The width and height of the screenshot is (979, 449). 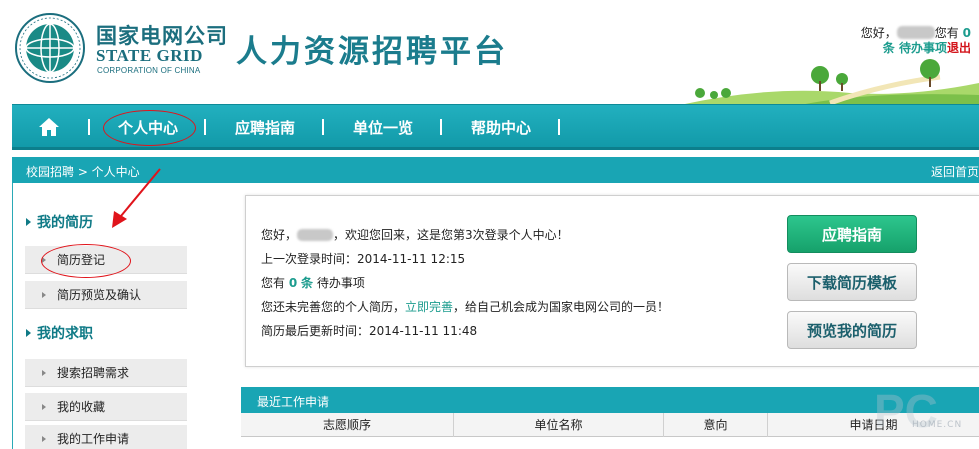 What do you see at coordinates (93, 373) in the screenshot?
I see `sidebar-item-label: 搜索招聘需求` at bounding box center [93, 373].